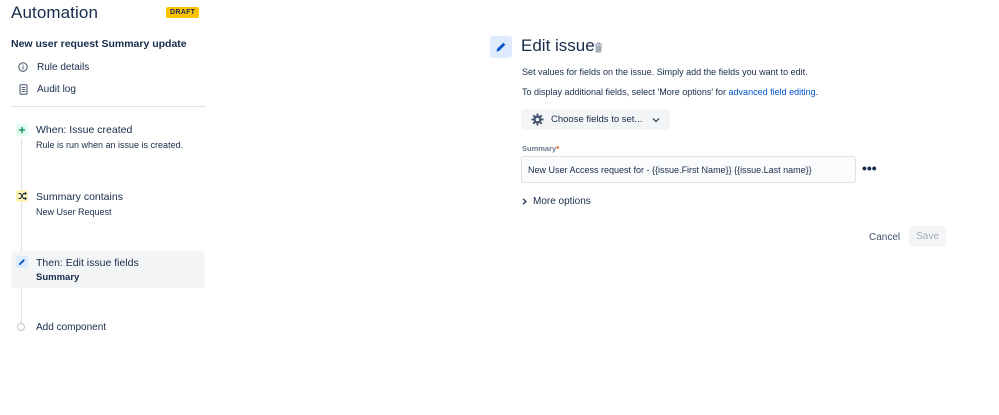  What do you see at coordinates (21, 233) in the screenshot?
I see `timeline-line` at bounding box center [21, 233].